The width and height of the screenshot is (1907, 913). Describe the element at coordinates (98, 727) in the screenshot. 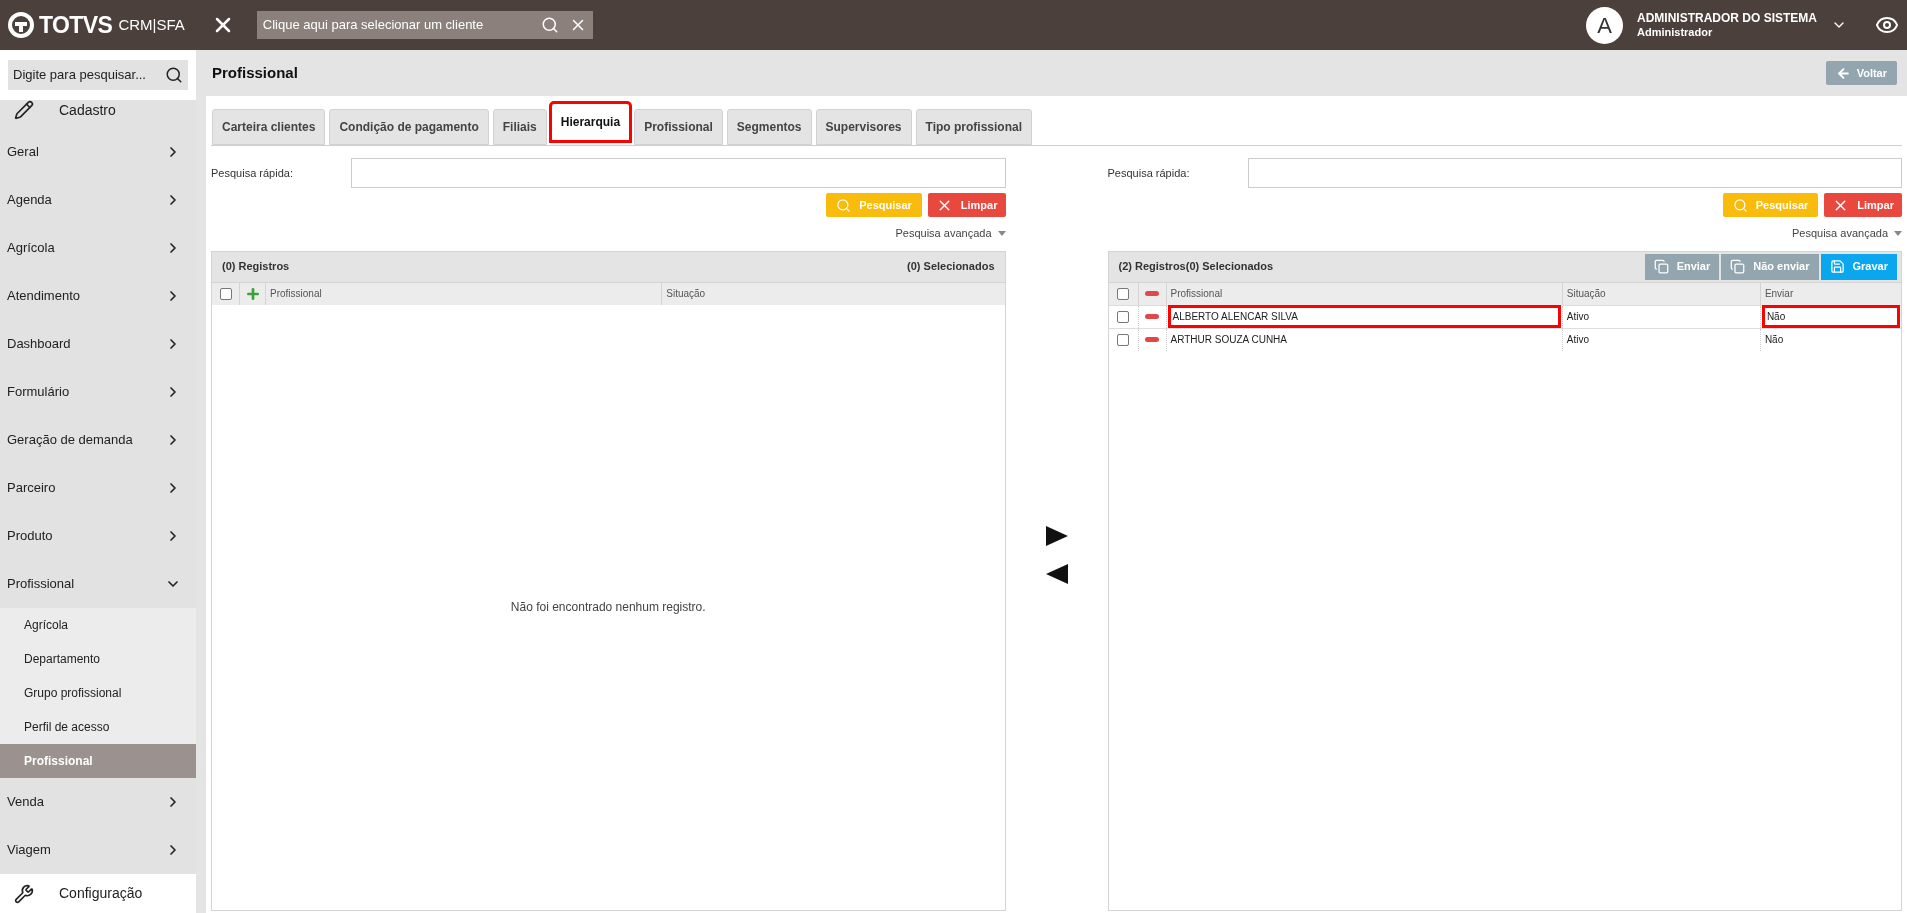

I see `sidebar-subitem: Perfil de acesso` at that location.